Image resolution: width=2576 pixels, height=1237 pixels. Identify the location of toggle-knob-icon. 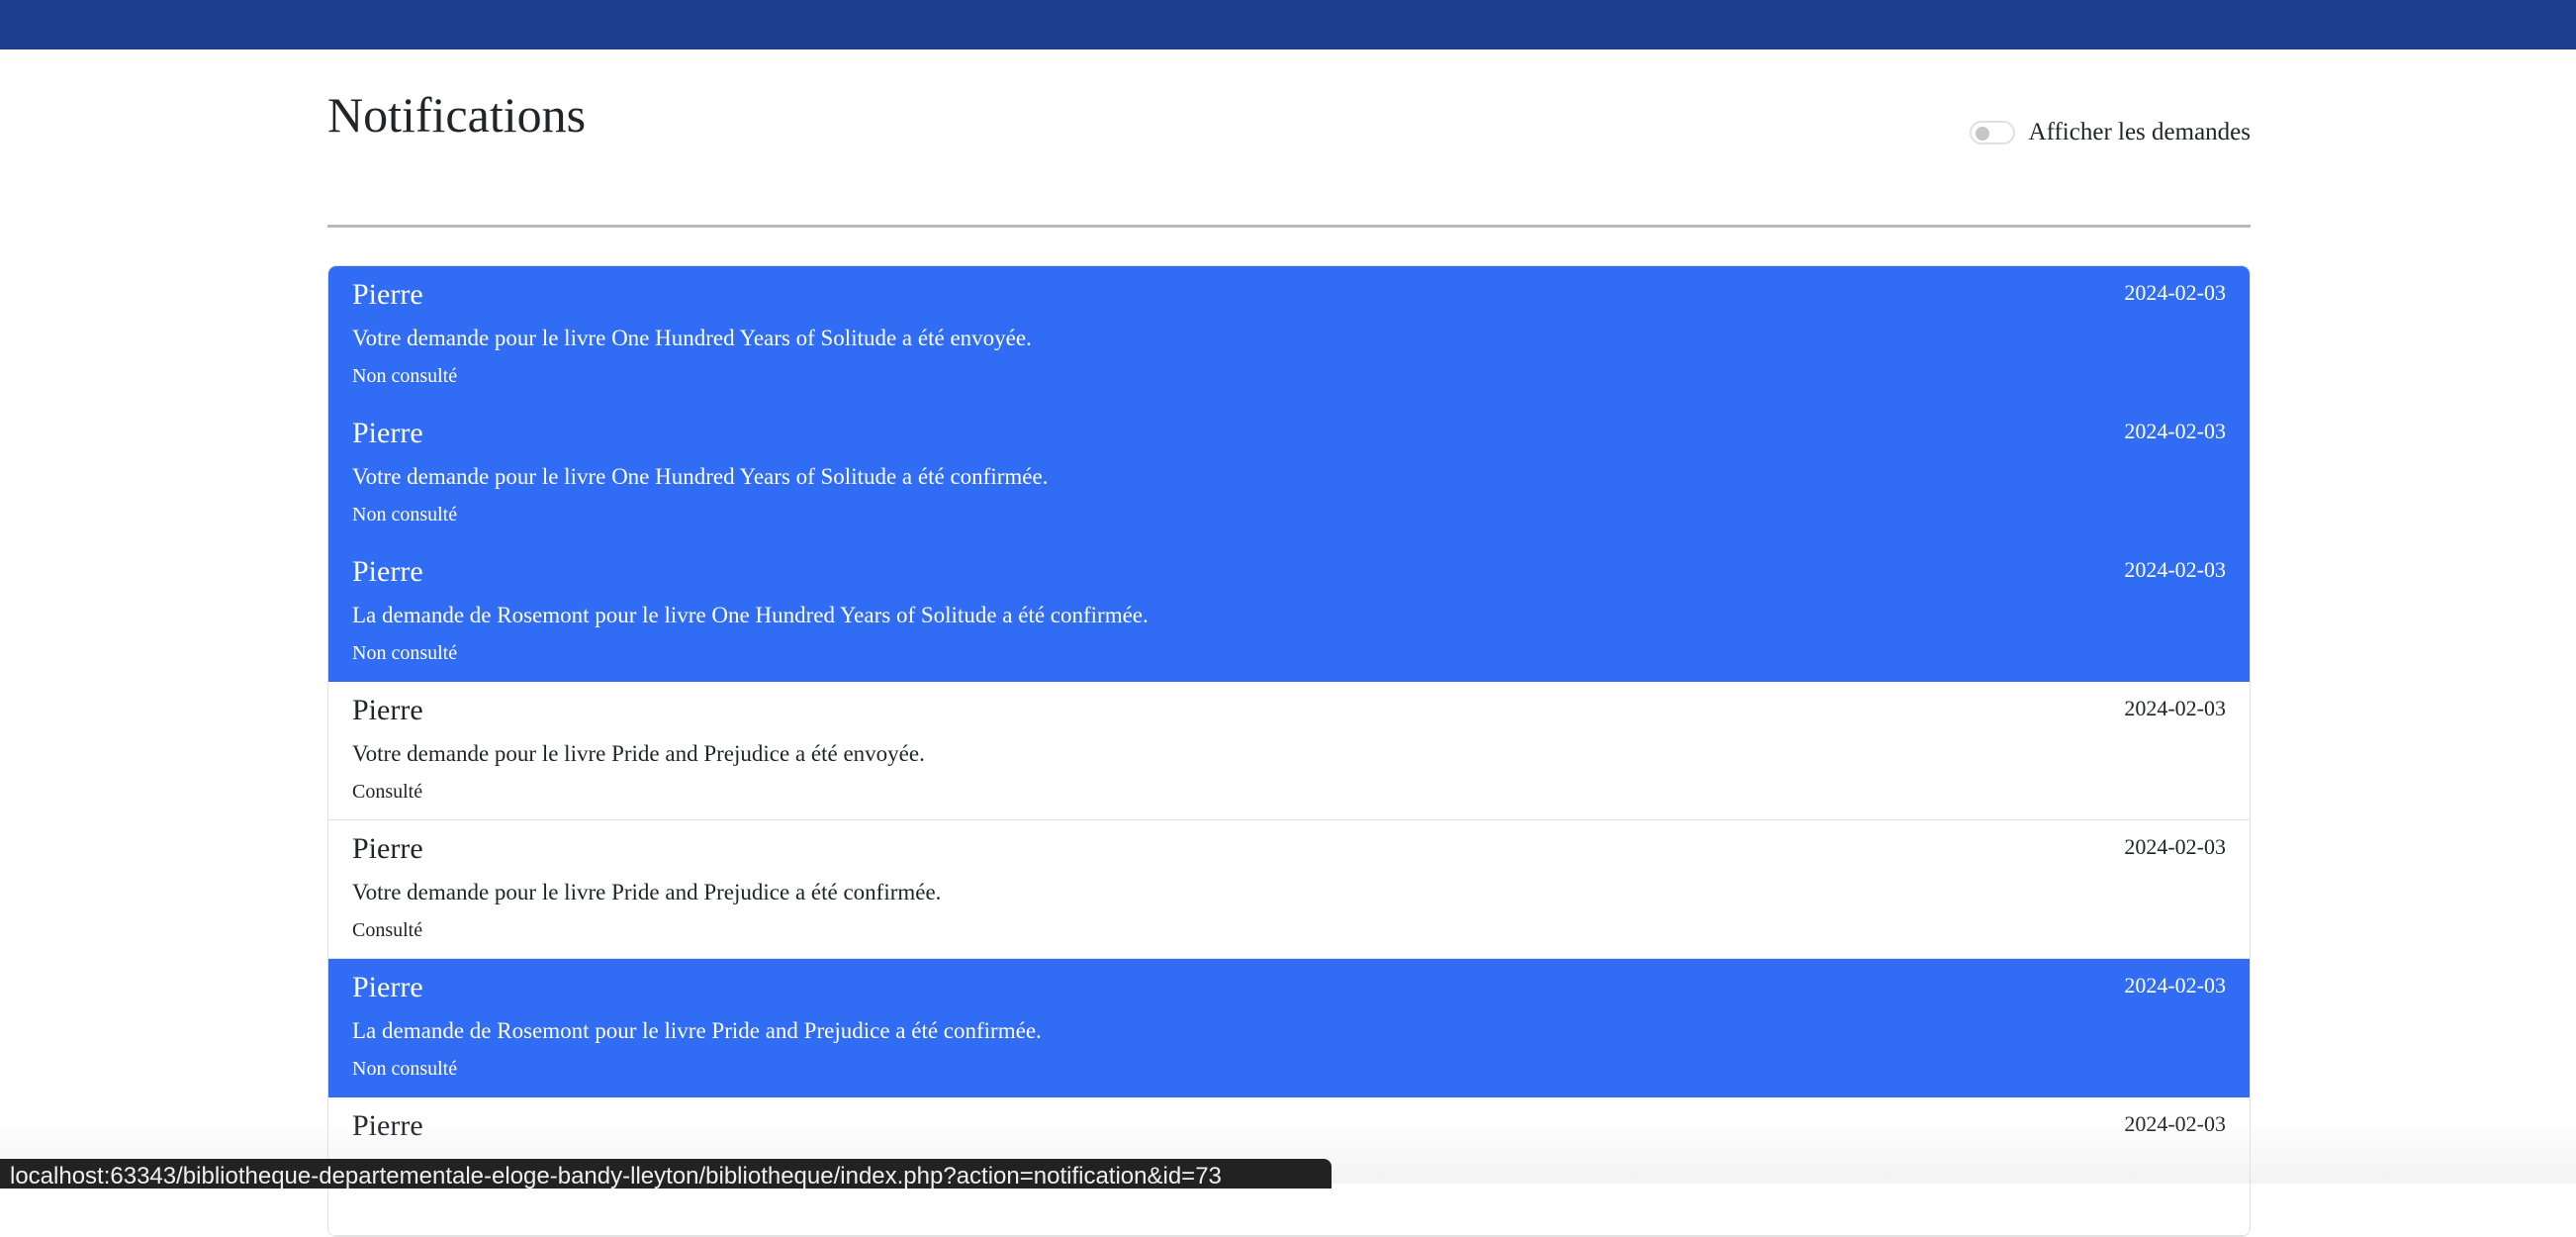
(1982, 134).